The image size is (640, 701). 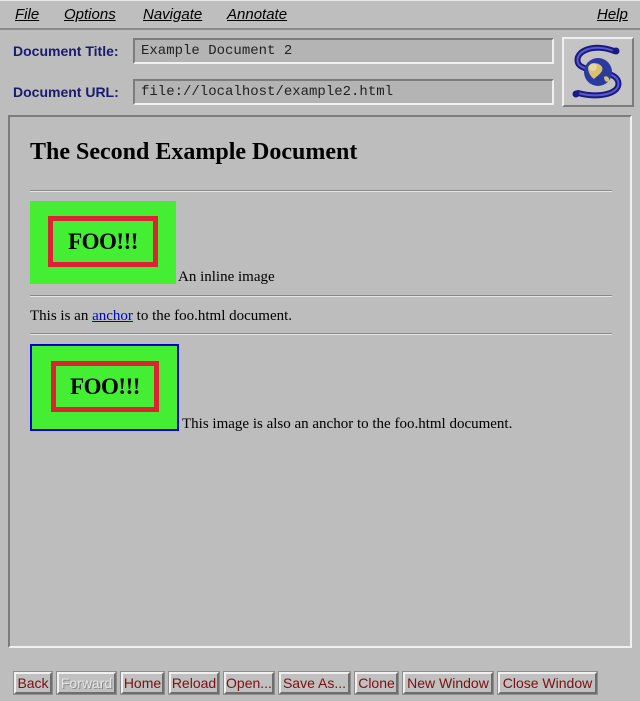 What do you see at coordinates (226, 277) in the screenshot?
I see `inline-image-caption: An inline image` at bounding box center [226, 277].